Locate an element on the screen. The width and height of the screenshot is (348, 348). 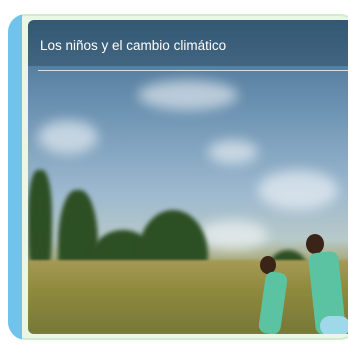
title-divider is located at coordinates (193, 70).